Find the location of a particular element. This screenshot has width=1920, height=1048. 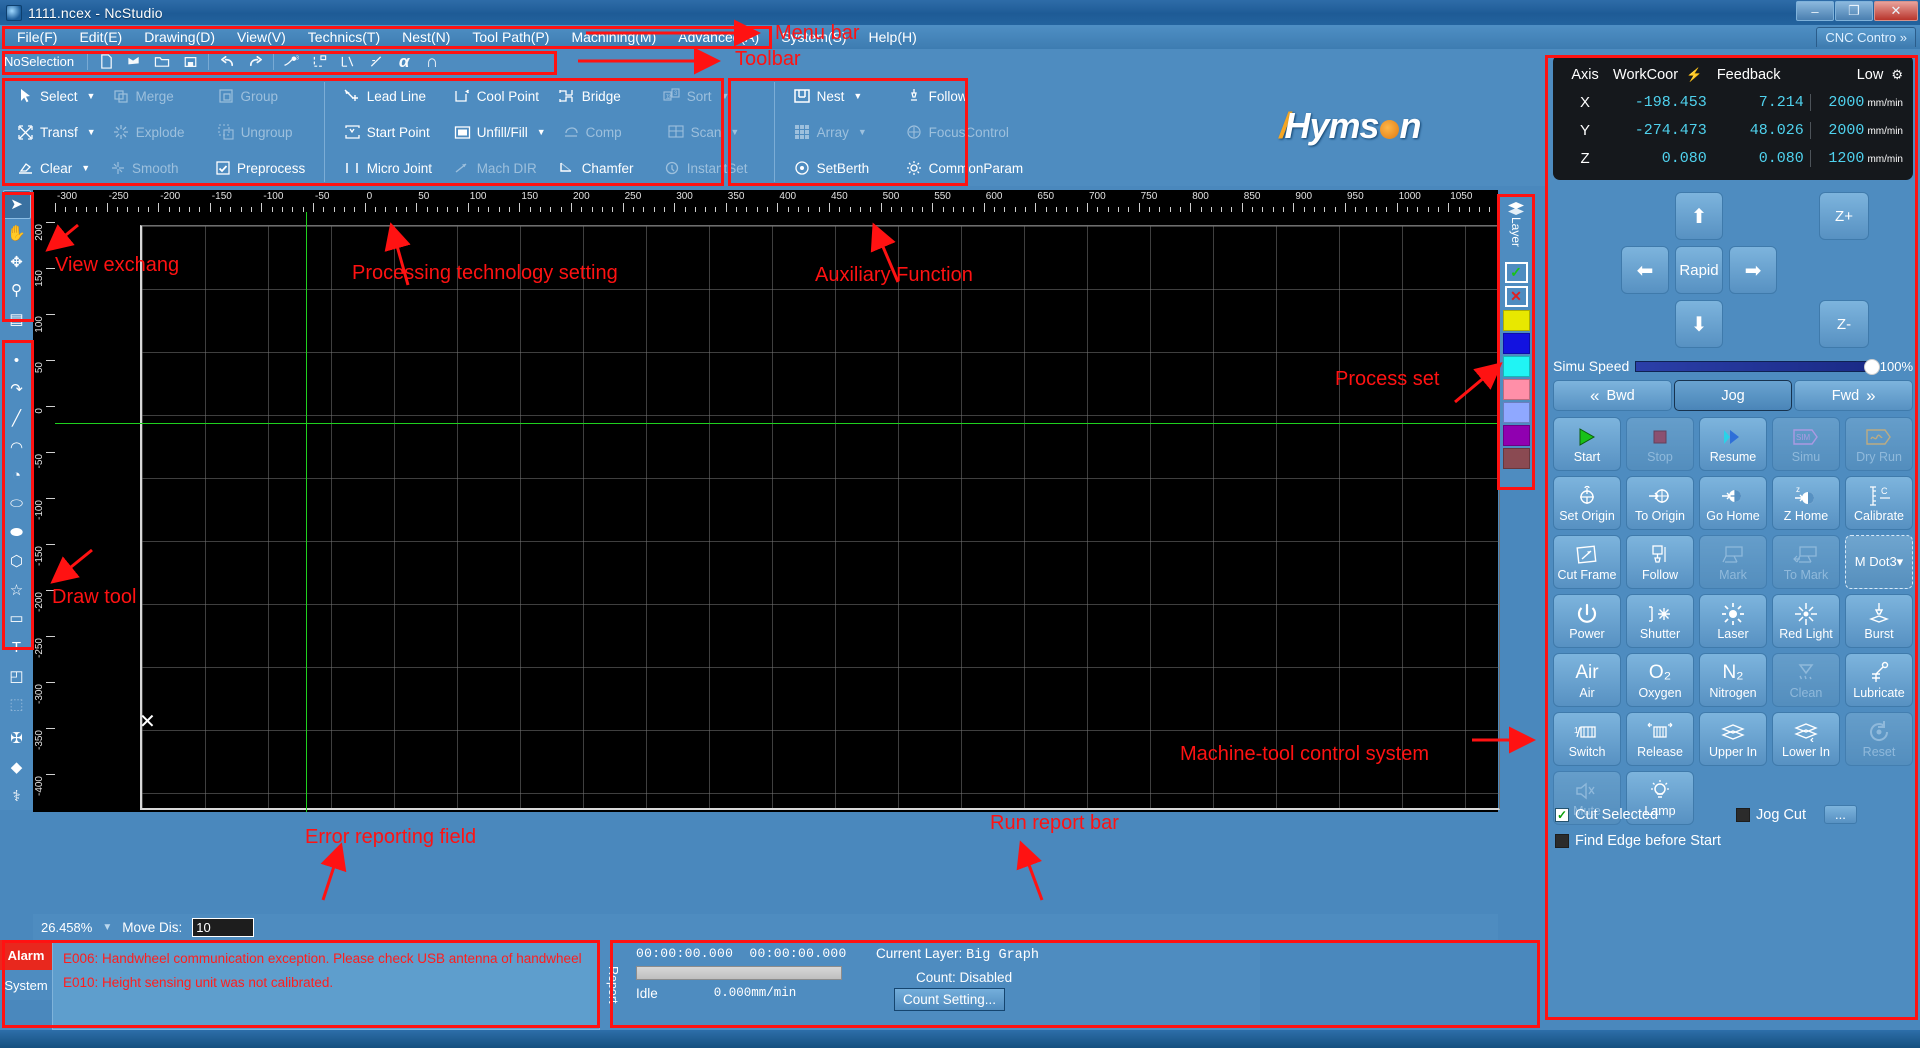

control-button-z-home: z Z Home is located at coordinates (1806, 503).